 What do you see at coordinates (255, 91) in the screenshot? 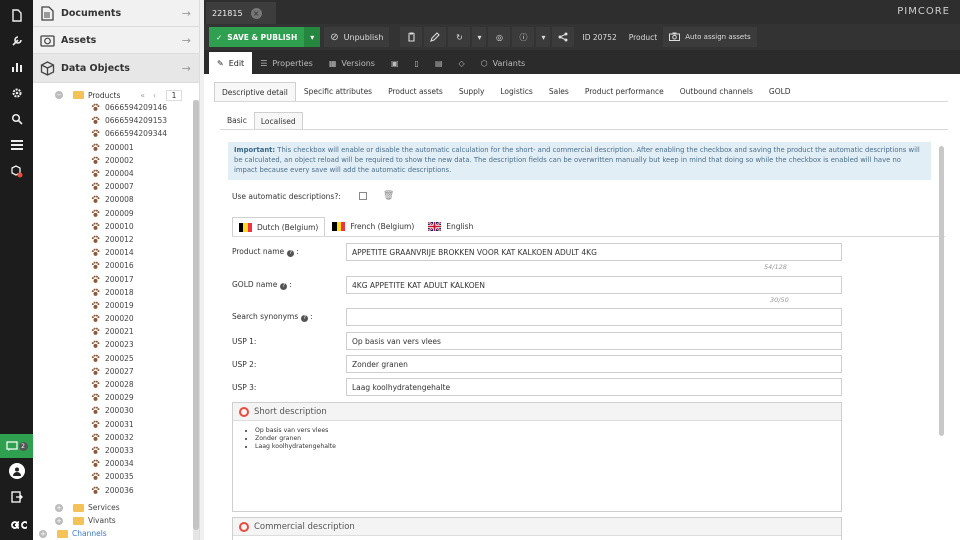
I see `tab-descriptive-detail: Descriptive detail` at bounding box center [255, 91].